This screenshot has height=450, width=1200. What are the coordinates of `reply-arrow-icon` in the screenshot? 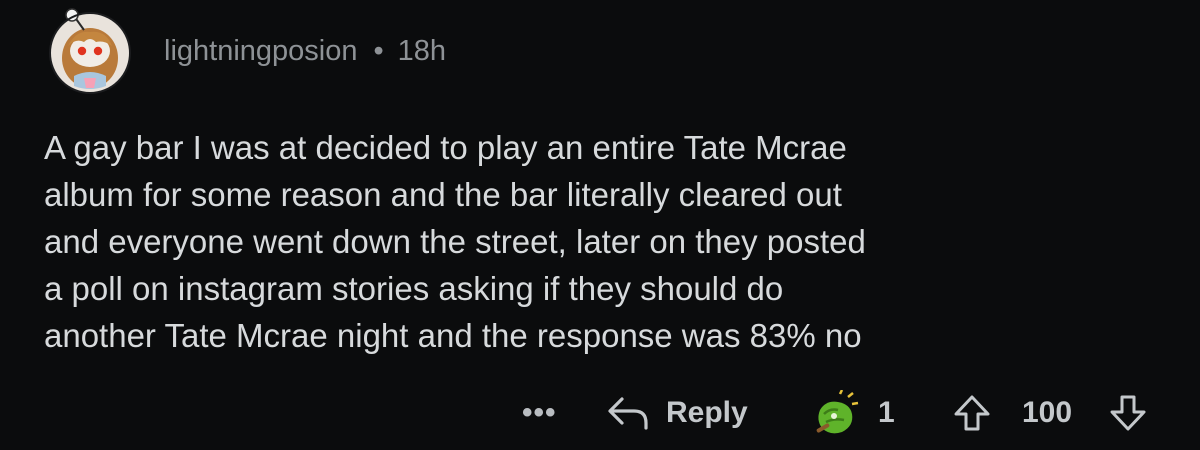 It's located at (628, 413).